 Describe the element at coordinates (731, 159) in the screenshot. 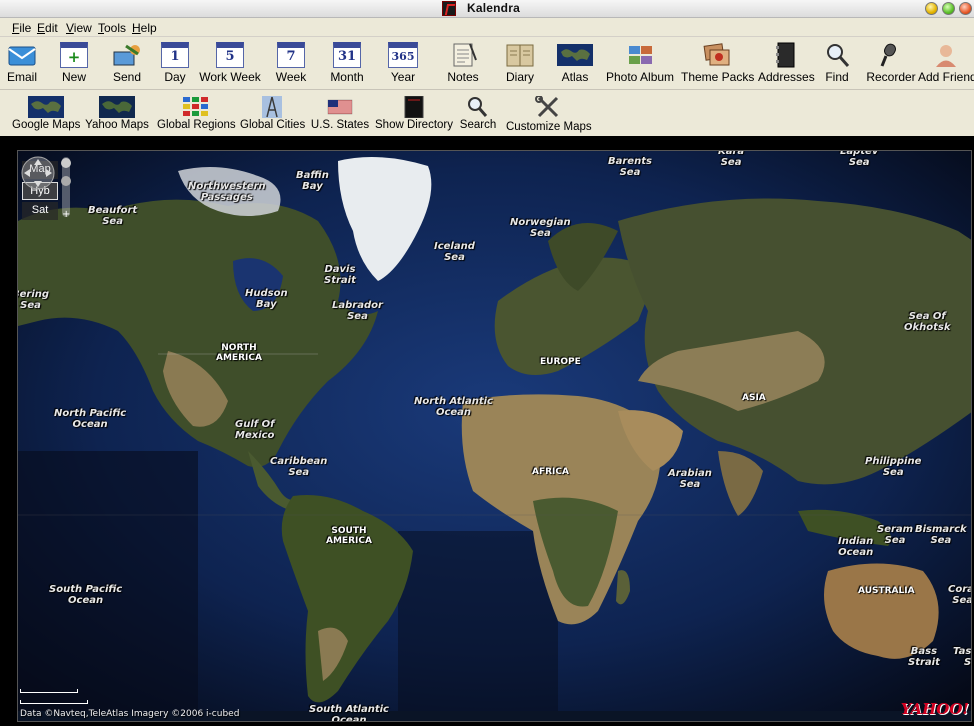

I see `map-label: Kara Sea` at that location.